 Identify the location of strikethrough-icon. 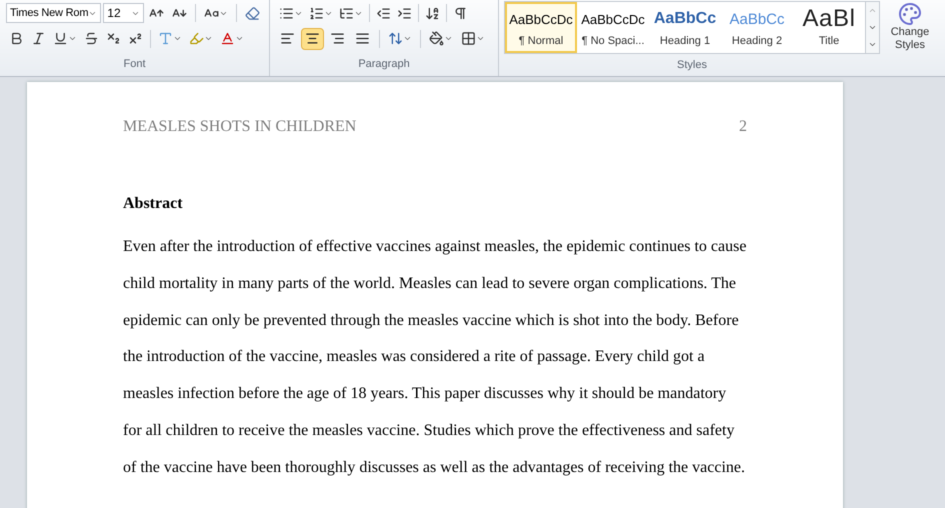
(91, 38).